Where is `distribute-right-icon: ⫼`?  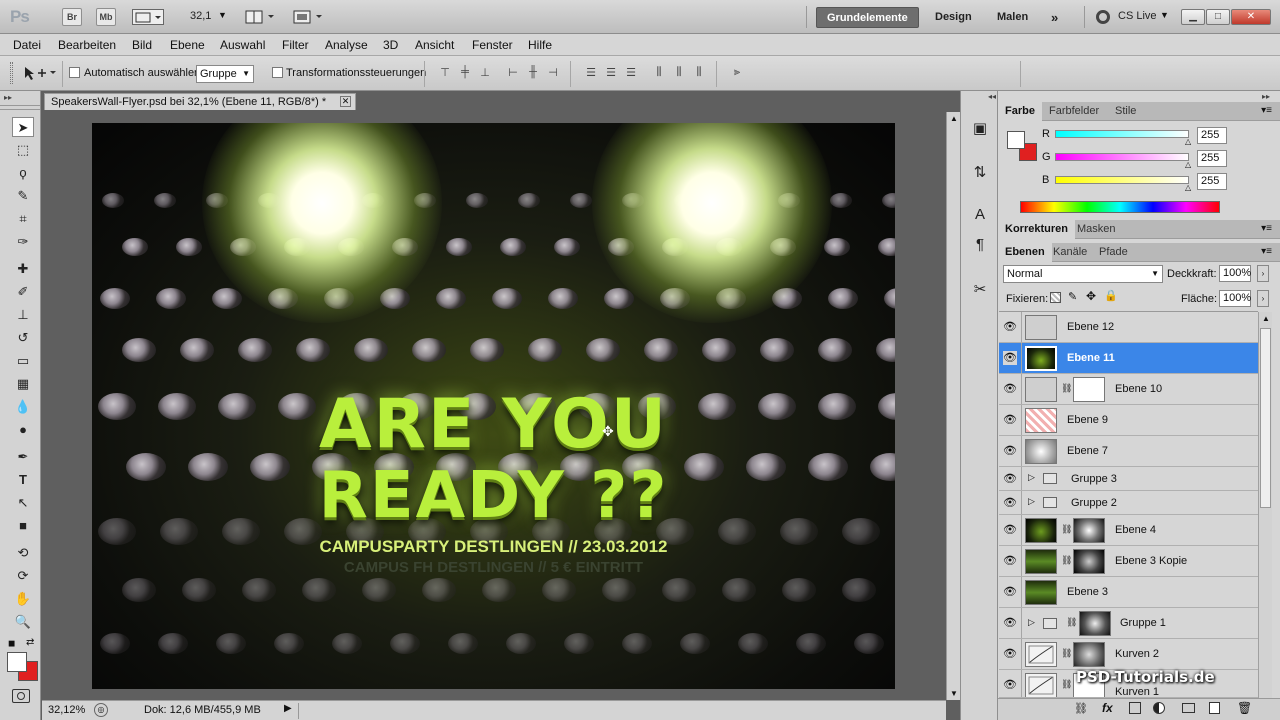
distribute-right-icon: ⫼ is located at coordinates (699, 73).